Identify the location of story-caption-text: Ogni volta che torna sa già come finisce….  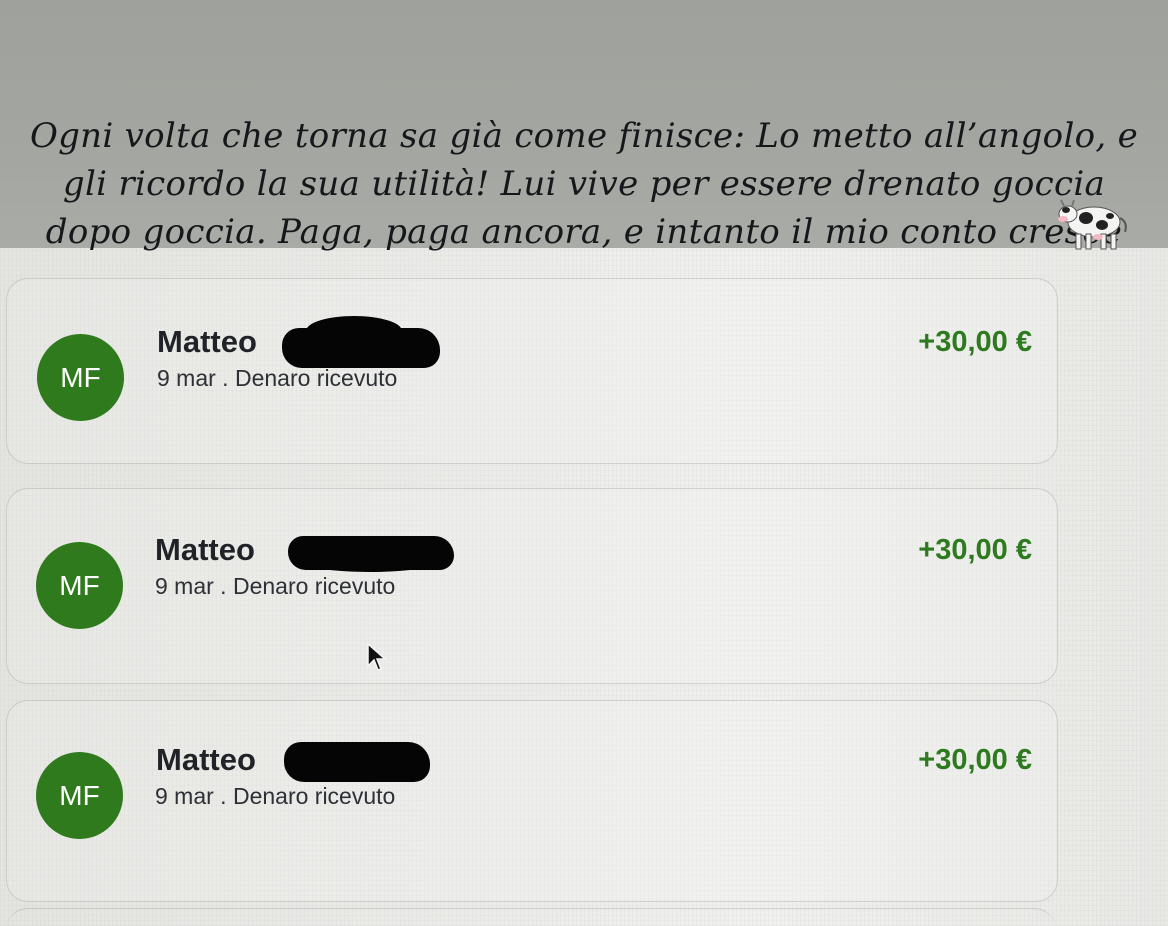
(584, 184).